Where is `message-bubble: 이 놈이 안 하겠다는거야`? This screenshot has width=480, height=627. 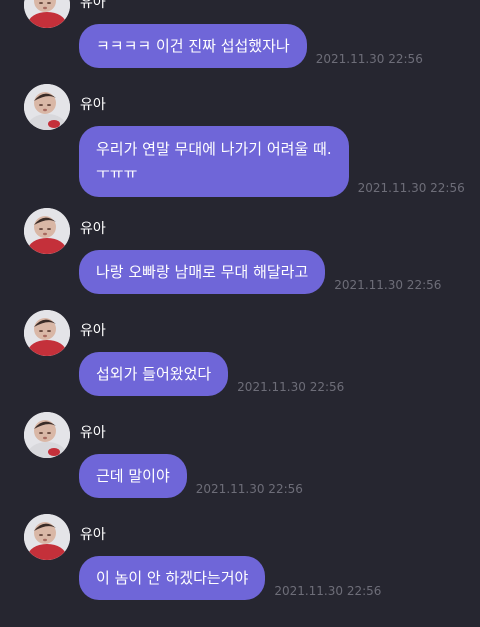
message-bubble: 이 놈이 안 하겠다는거야 is located at coordinates (172, 578).